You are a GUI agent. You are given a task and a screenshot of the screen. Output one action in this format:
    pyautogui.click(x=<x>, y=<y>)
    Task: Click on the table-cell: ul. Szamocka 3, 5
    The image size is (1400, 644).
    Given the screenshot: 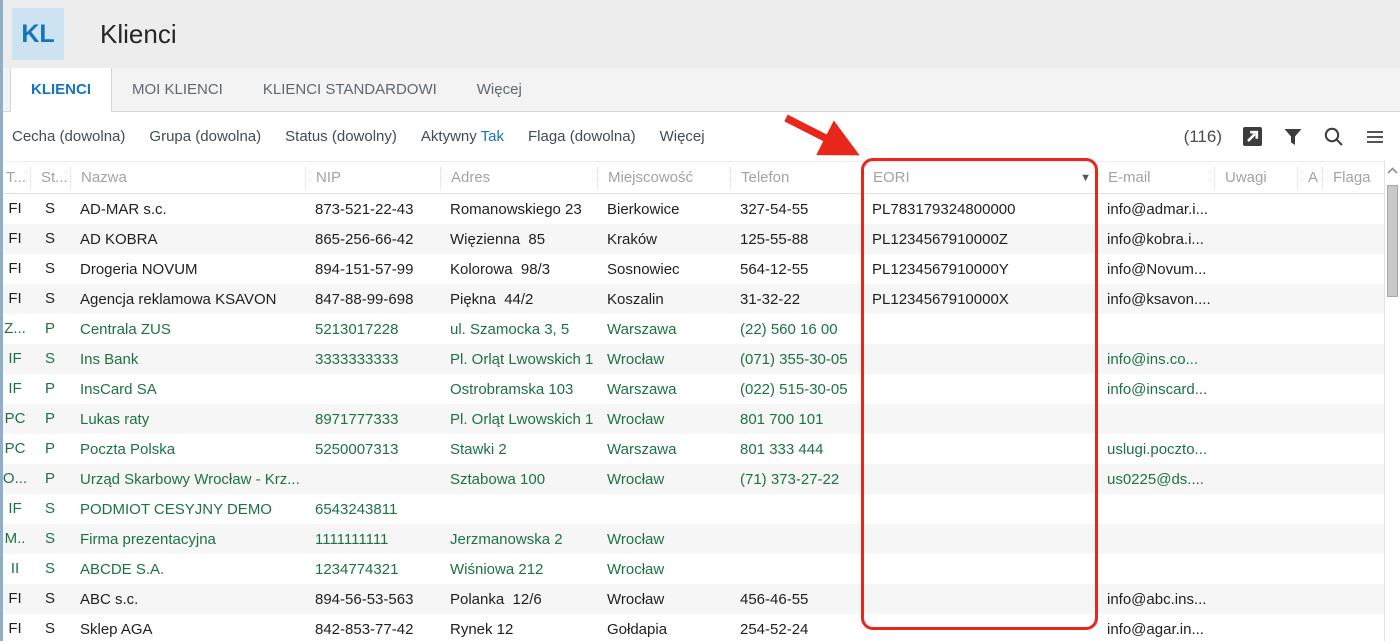 What is the action you would take?
    pyautogui.click(x=510, y=329)
    